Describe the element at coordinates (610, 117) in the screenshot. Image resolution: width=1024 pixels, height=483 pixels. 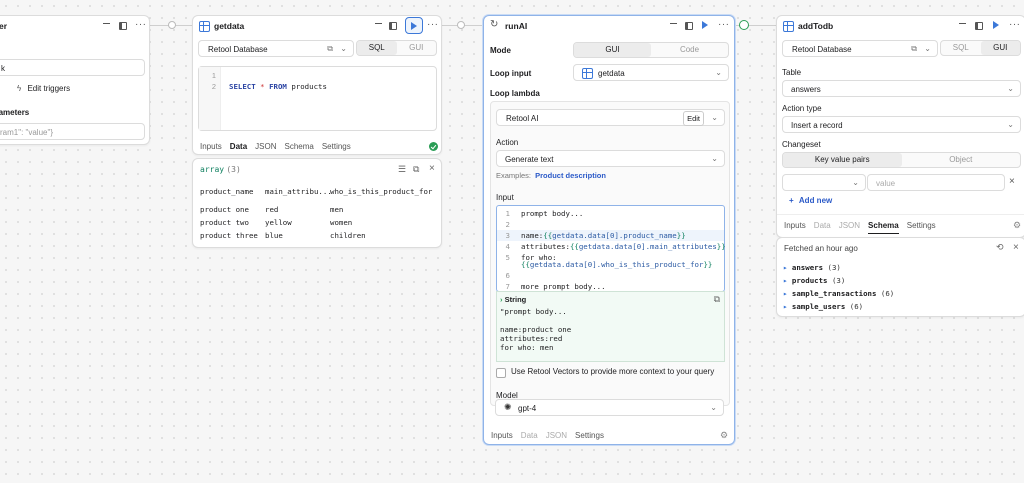
I see `ai-resource-select: Retool AI Edit ⌄` at that location.